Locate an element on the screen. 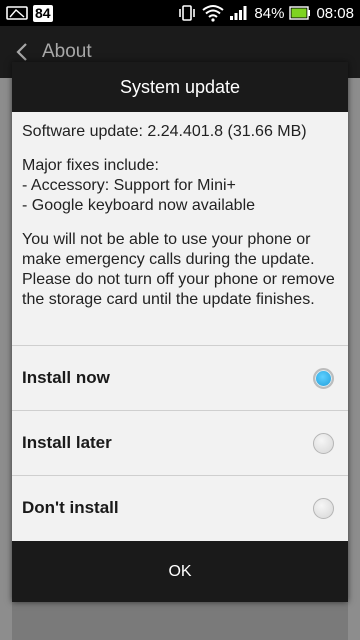 This screenshot has height=640, width=360. back-chevron-icon is located at coordinates (22, 52).